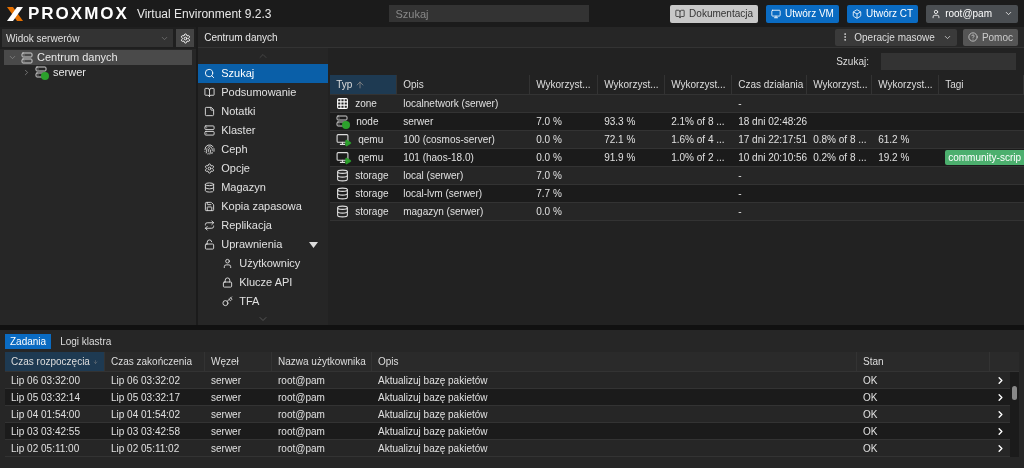 The width and height of the screenshot is (1024, 468). What do you see at coordinates (263, 111) in the screenshot?
I see `nav-item: Notatki` at bounding box center [263, 111].